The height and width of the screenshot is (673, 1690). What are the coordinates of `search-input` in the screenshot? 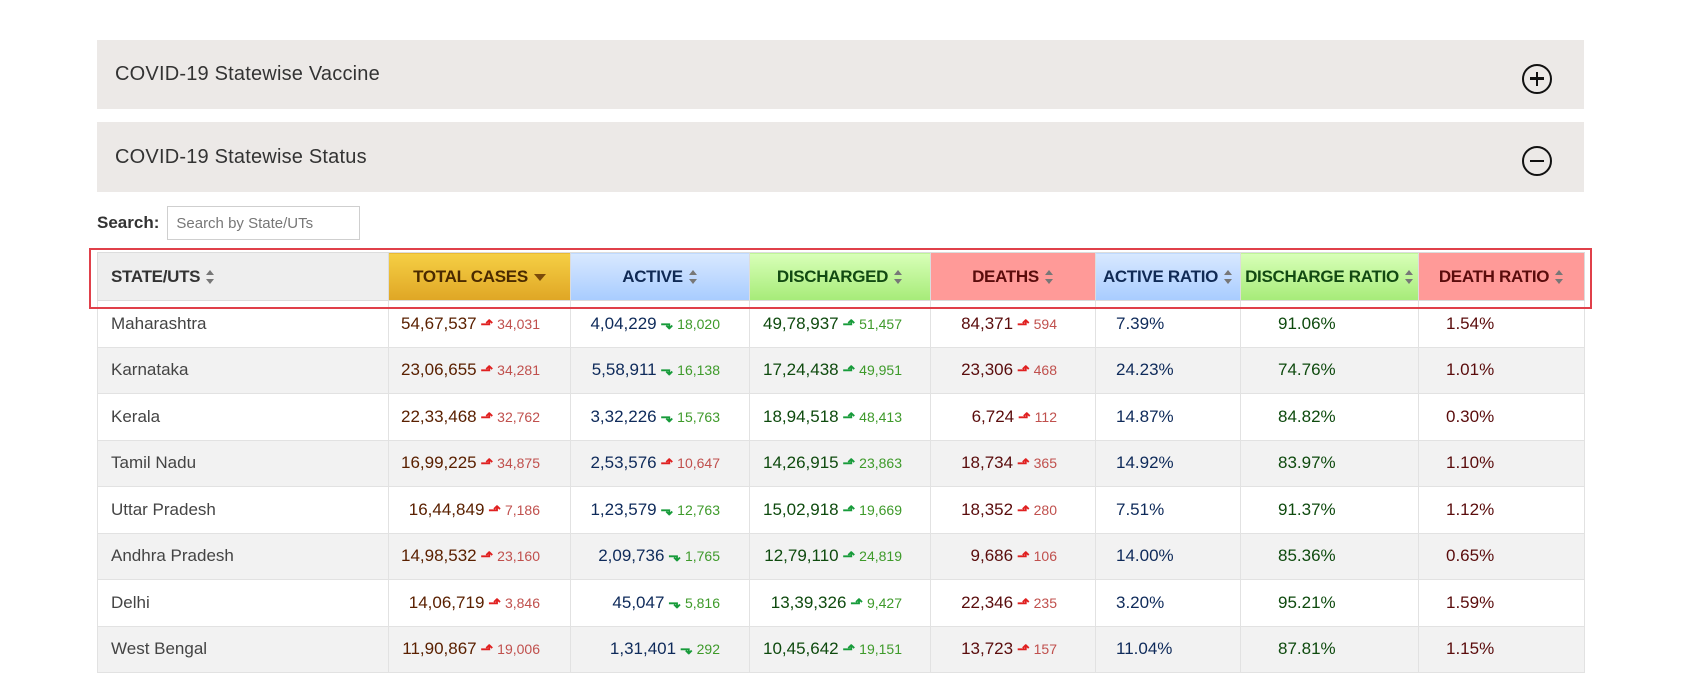 It's located at (264, 223).